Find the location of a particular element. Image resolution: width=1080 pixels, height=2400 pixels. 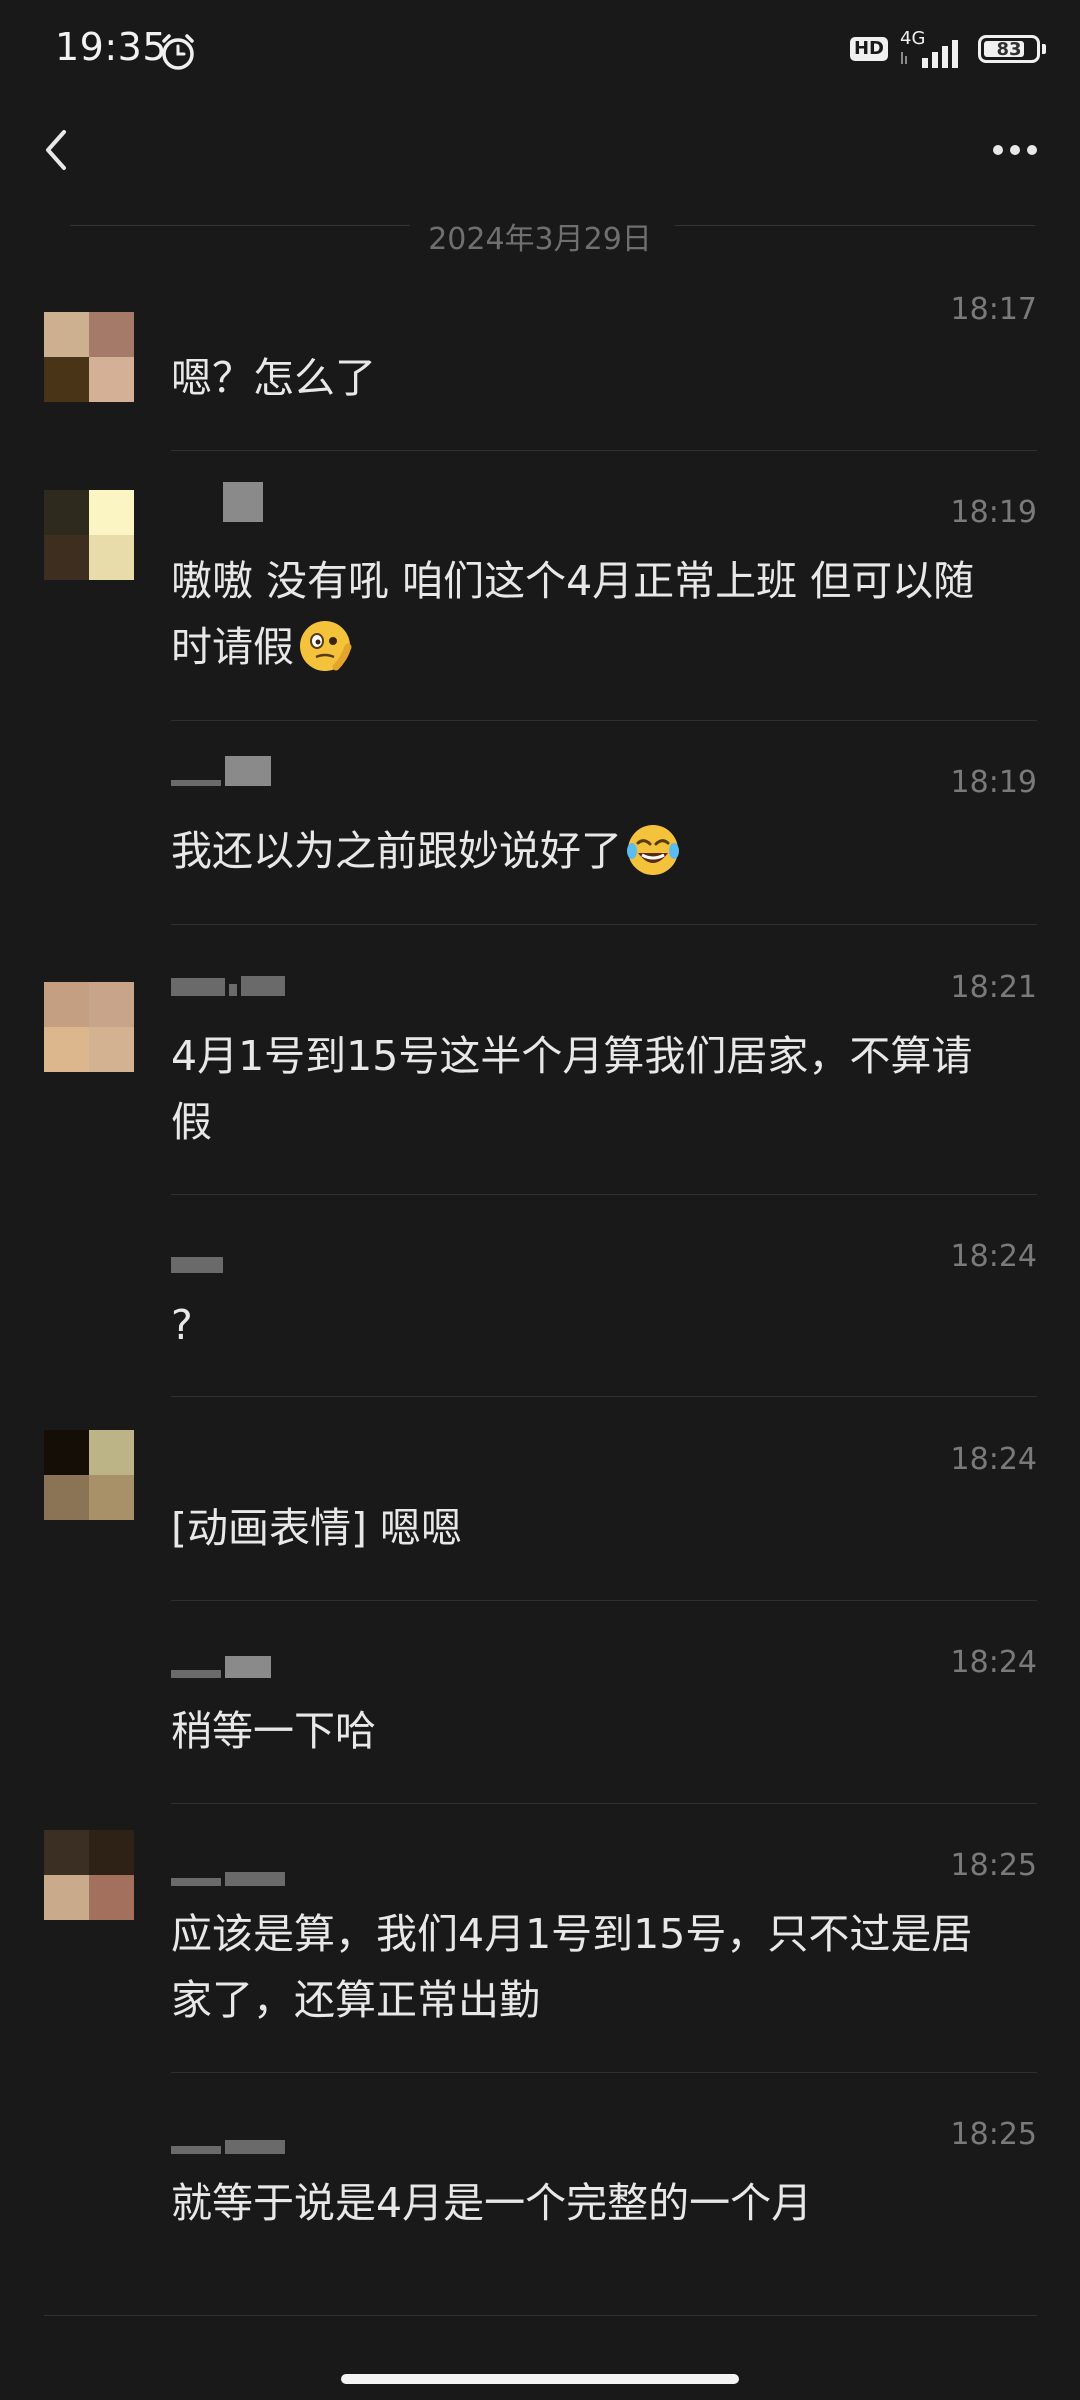

chevron-left-icon is located at coordinates (60, 150).